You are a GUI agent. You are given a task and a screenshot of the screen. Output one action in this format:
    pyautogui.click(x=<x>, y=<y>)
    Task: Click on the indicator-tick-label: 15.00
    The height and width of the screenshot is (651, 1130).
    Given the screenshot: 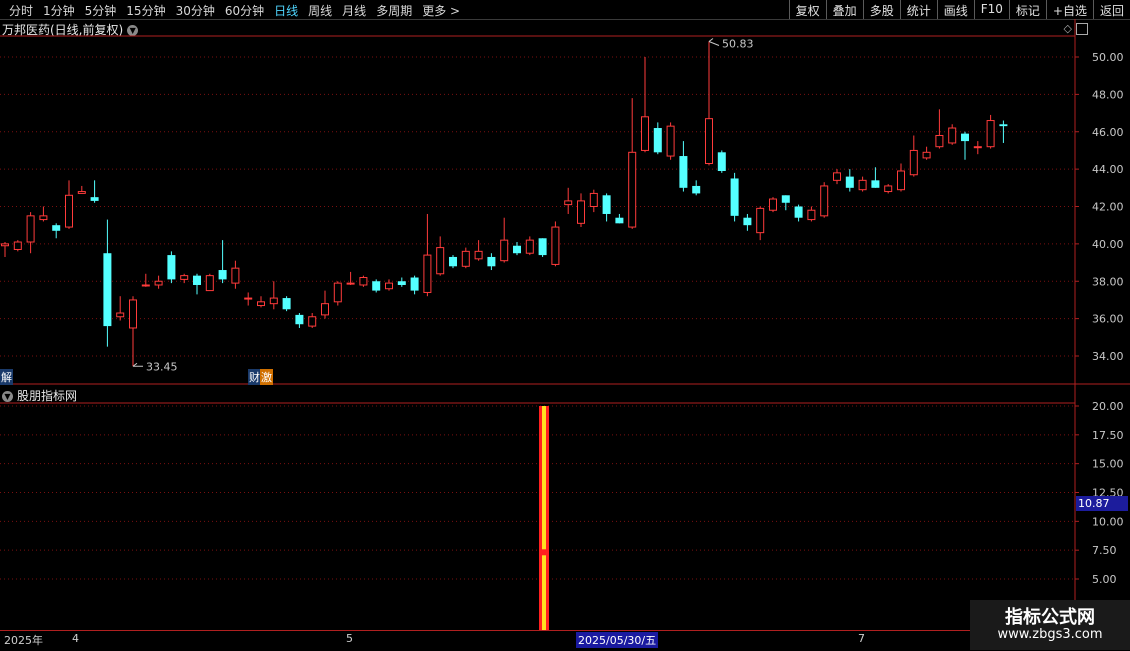 What is the action you would take?
    pyautogui.click(x=1108, y=464)
    